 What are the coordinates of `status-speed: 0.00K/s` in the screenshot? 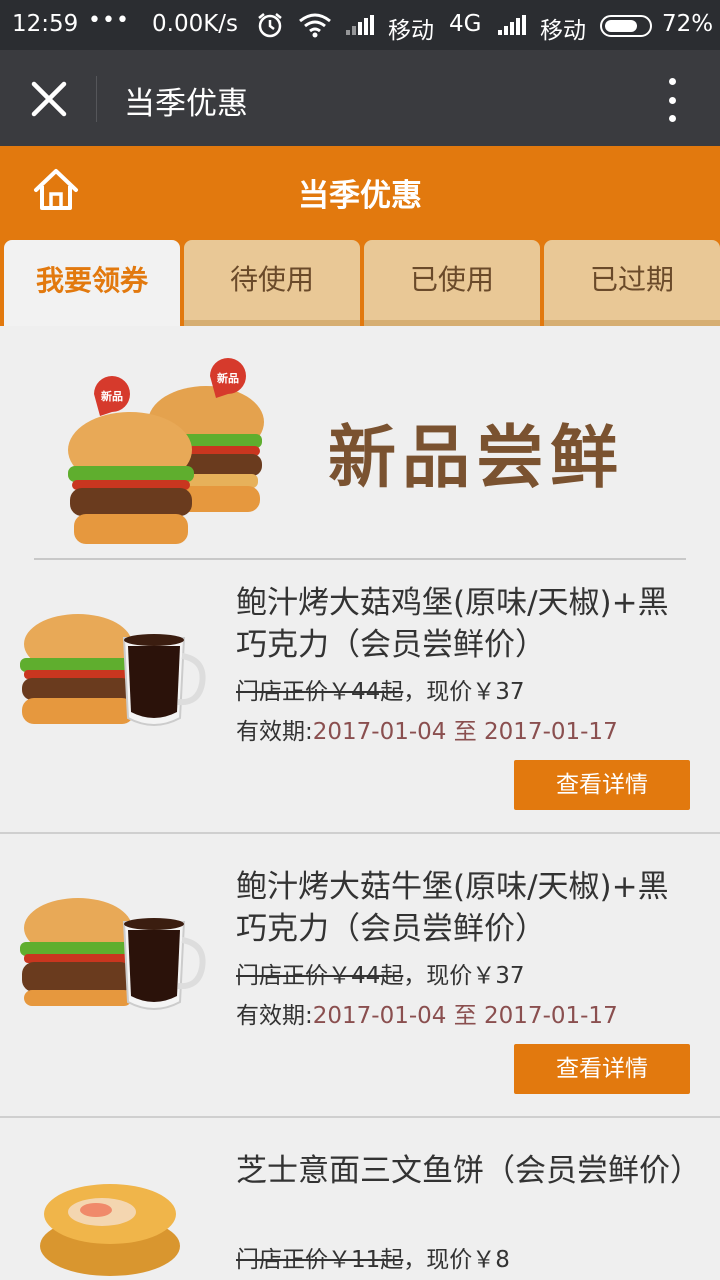 It's located at (195, 24).